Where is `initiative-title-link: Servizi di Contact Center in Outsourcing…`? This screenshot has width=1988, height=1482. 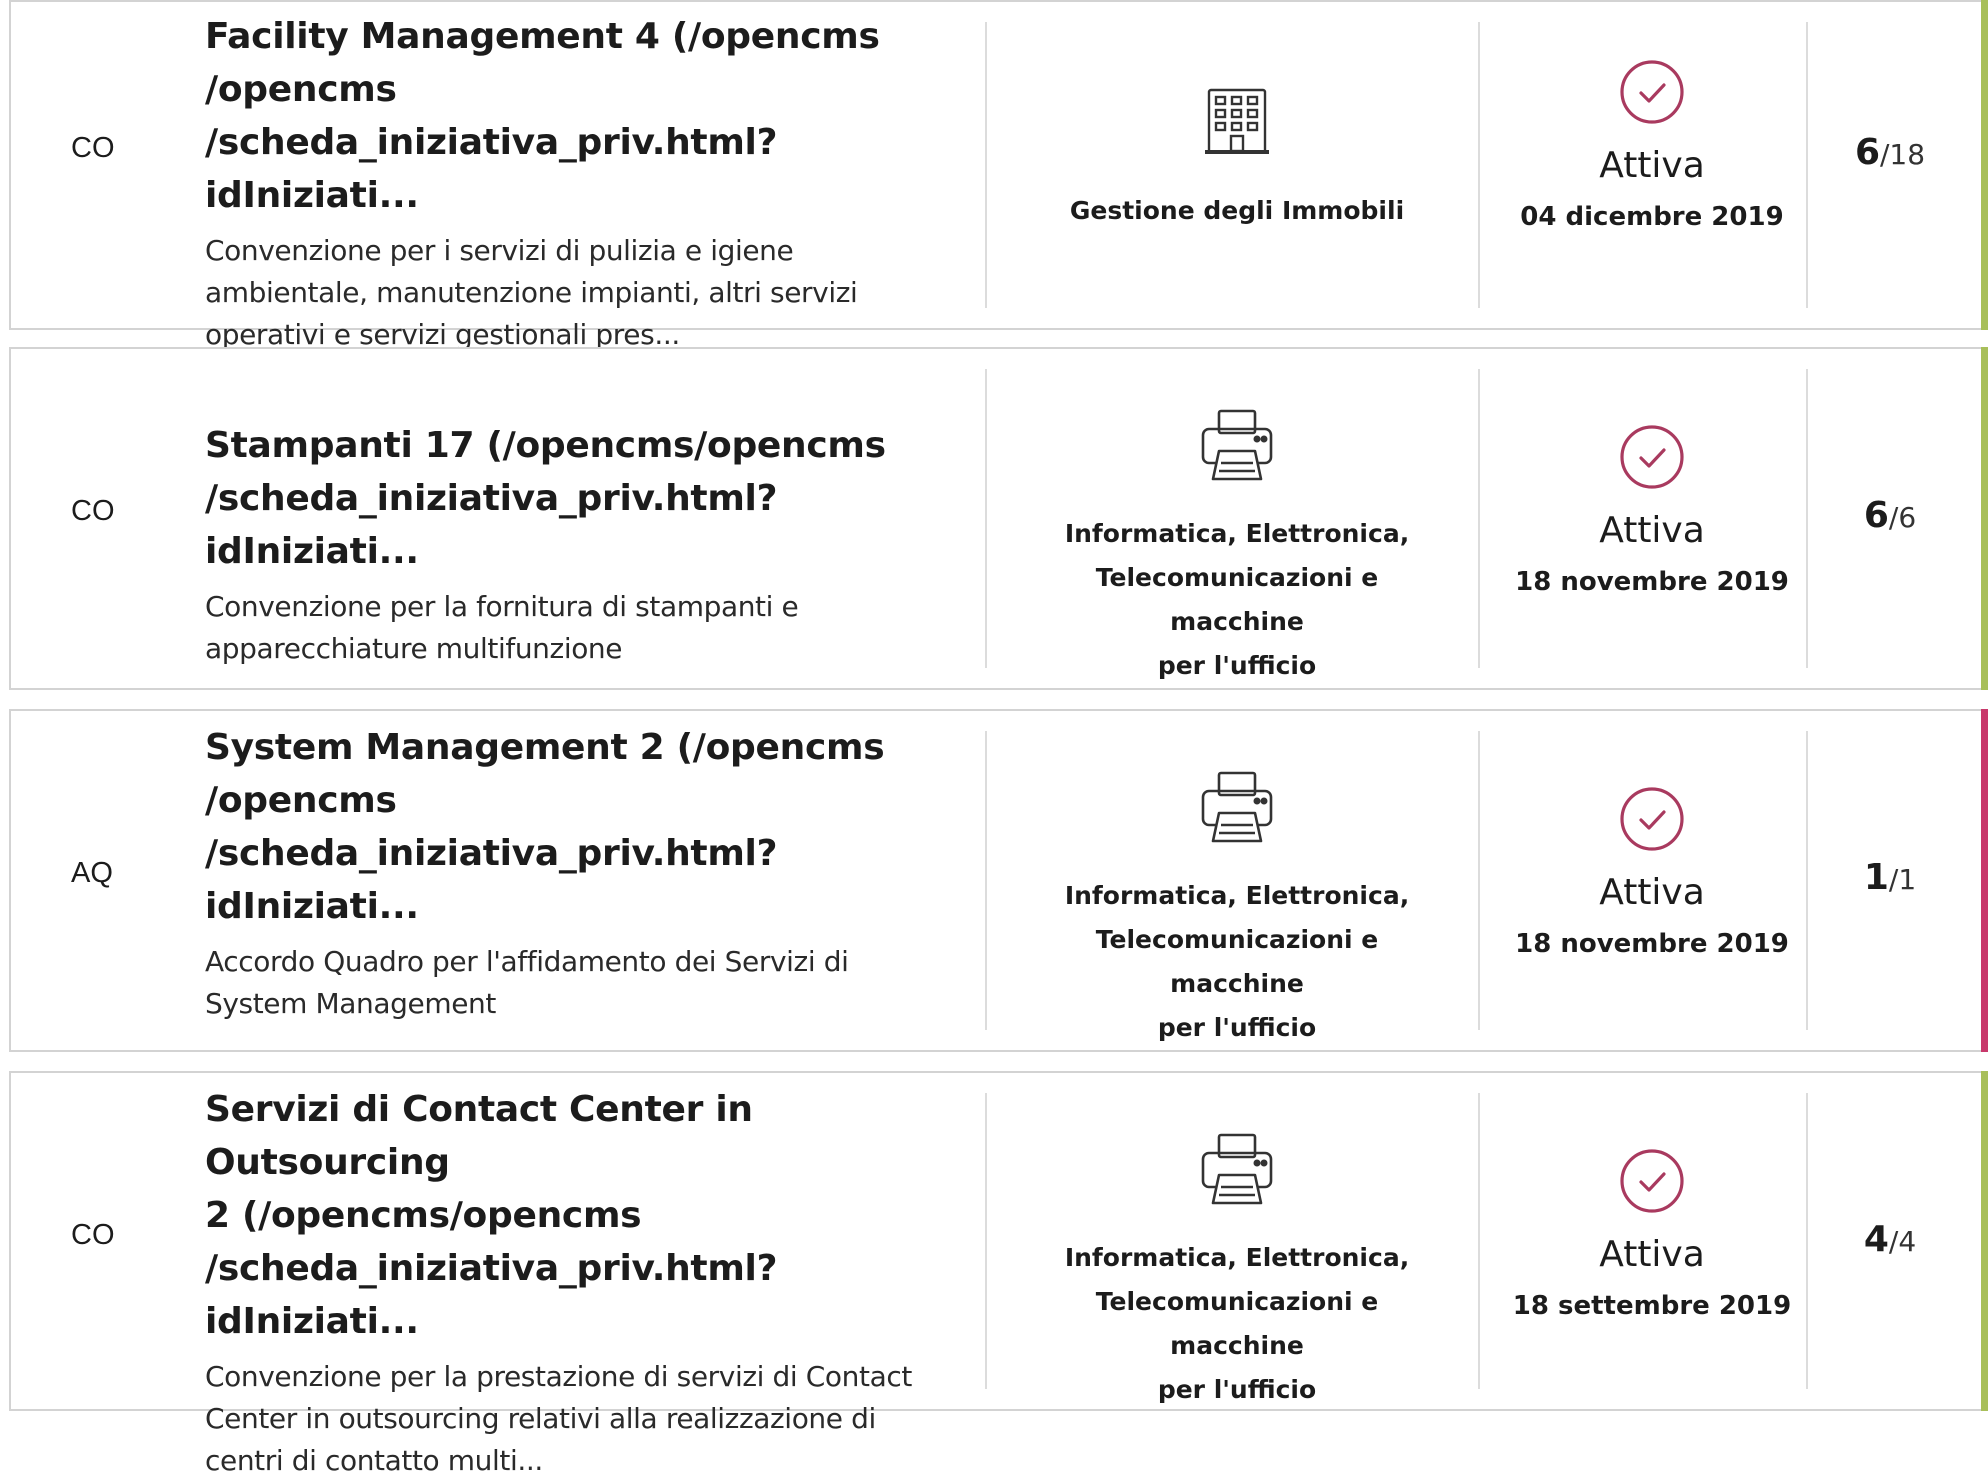 initiative-title-link: Servizi di Contact Center in Outsourcing… is located at coordinates (595, 1215).